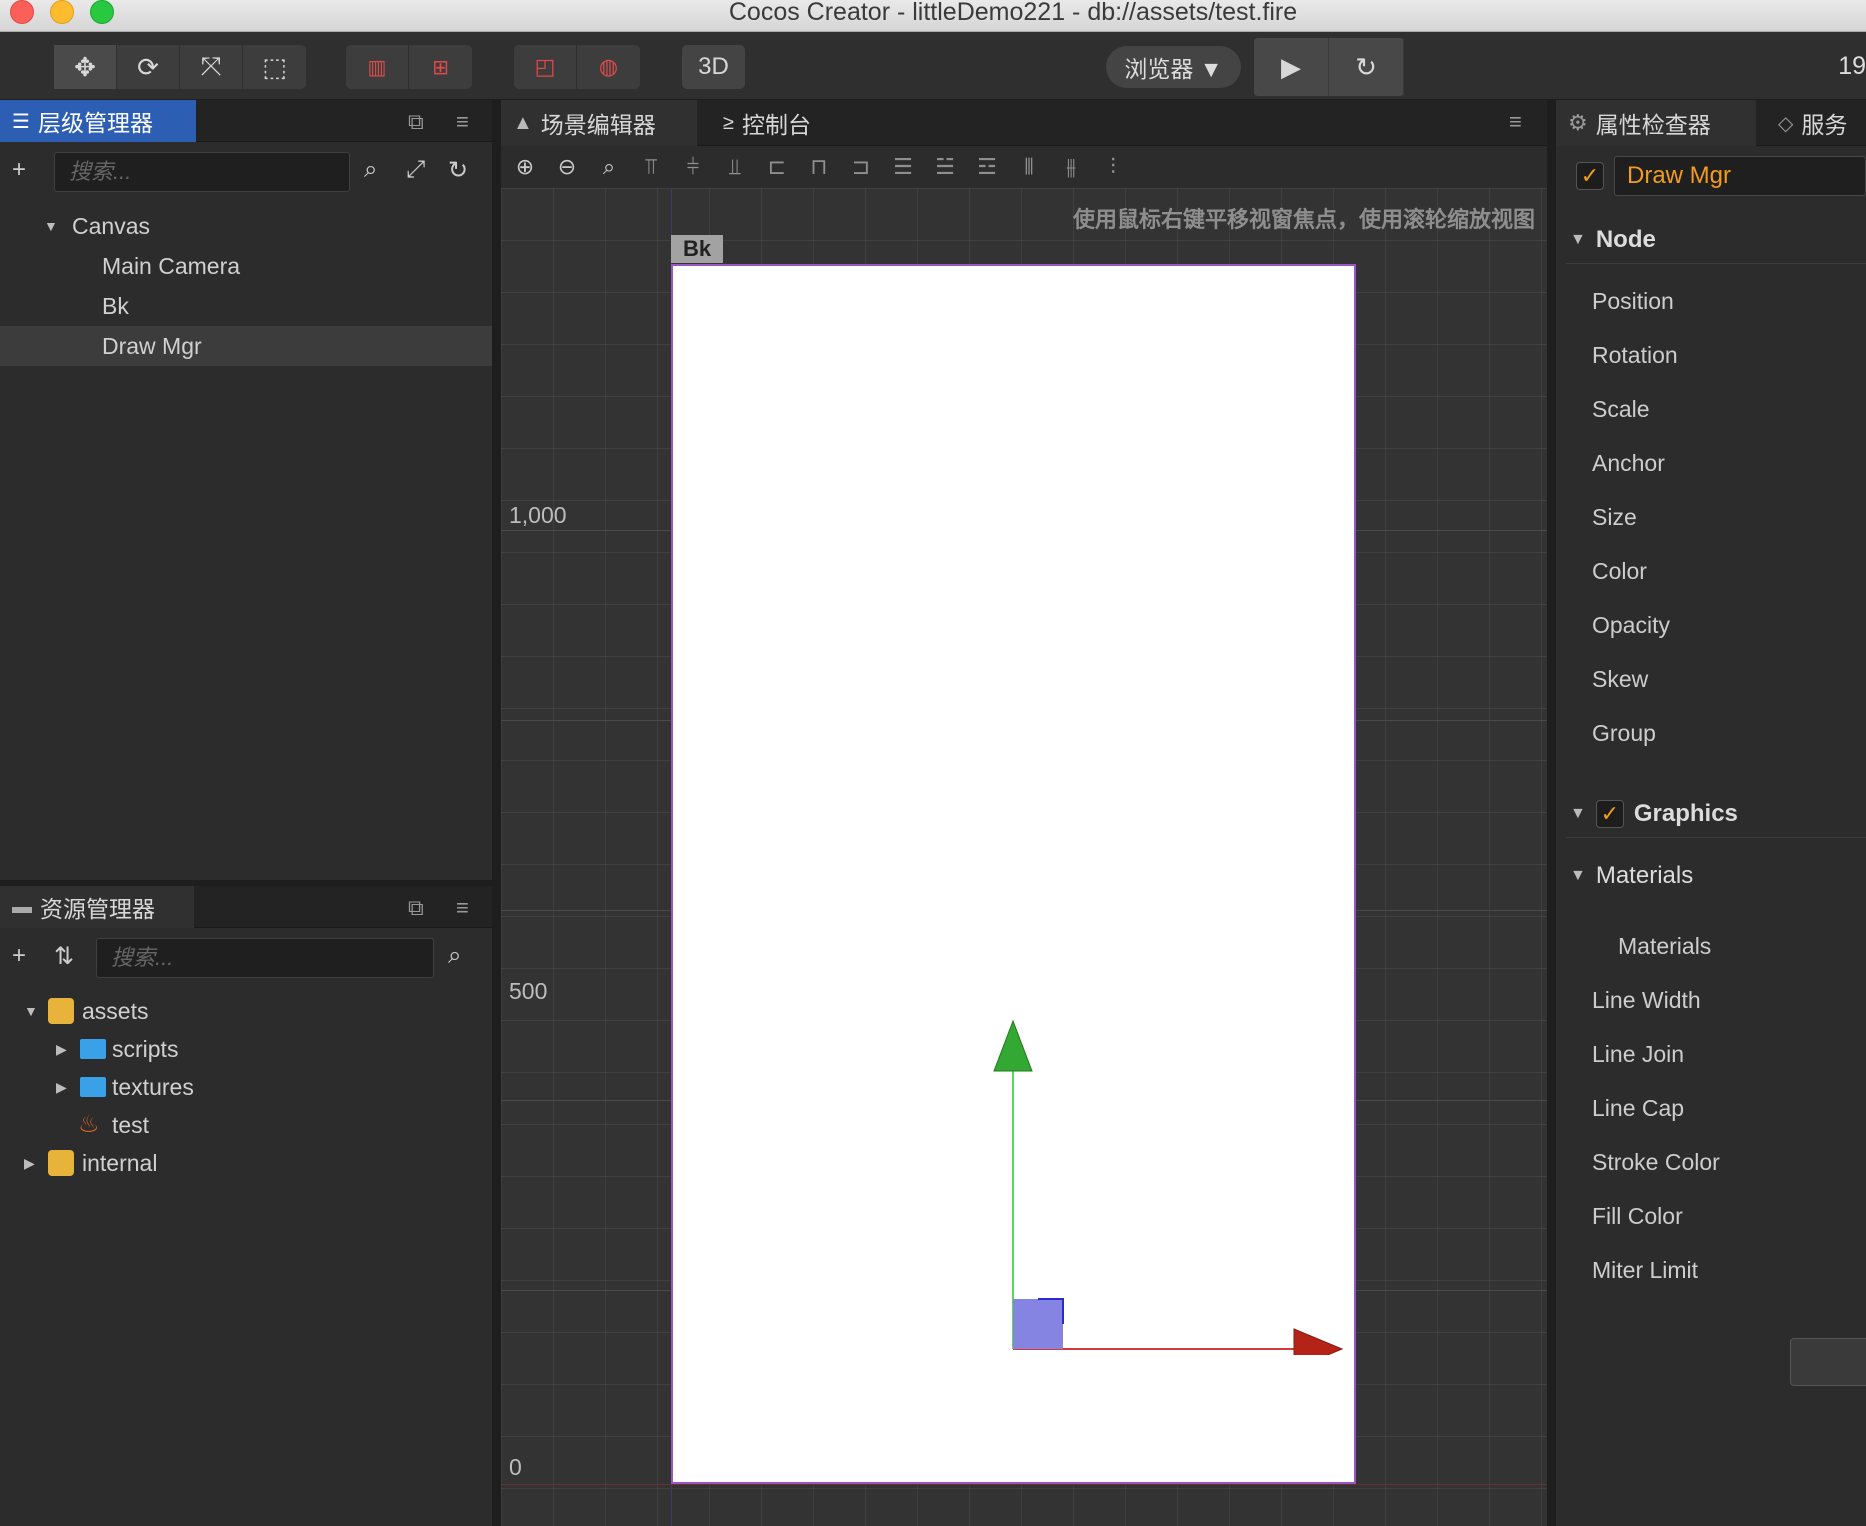 The image size is (1866, 1526). Describe the element at coordinates (1716, 814) in the screenshot. I see `graphics-section-header: ▼ ✓ Graphics` at that location.